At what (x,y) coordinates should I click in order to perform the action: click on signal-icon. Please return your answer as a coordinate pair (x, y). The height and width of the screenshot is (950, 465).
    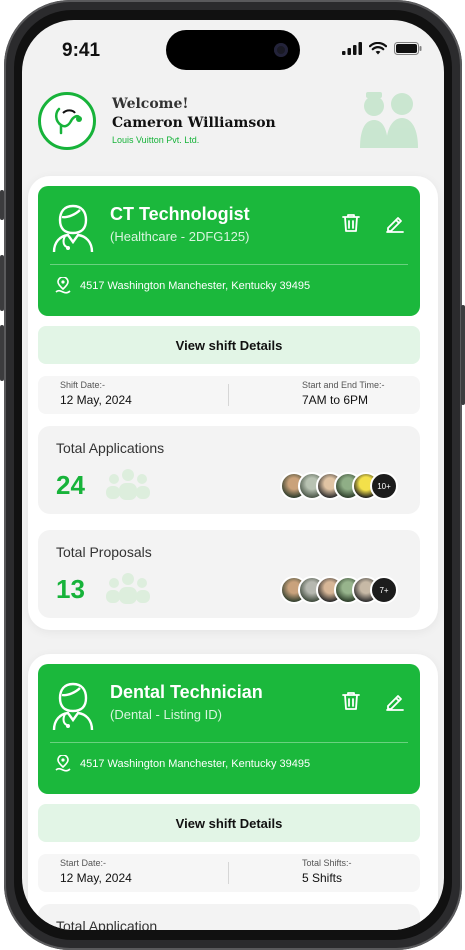
    Looking at the image, I should click on (352, 48).